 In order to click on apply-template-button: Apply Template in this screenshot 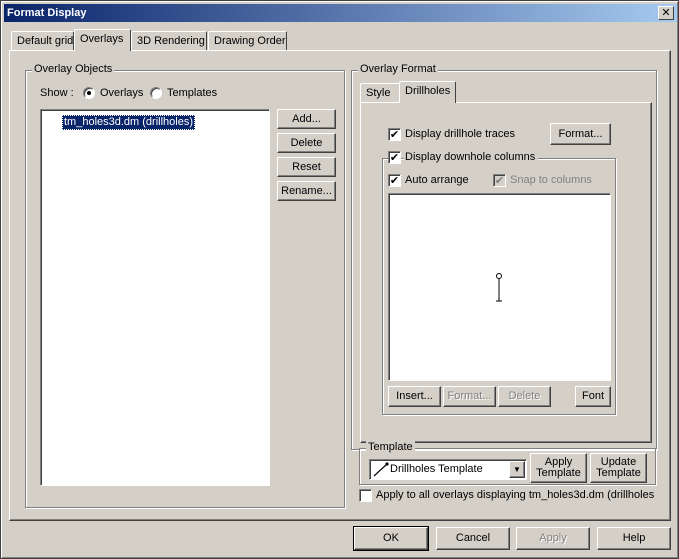, I will do `click(558, 468)`.